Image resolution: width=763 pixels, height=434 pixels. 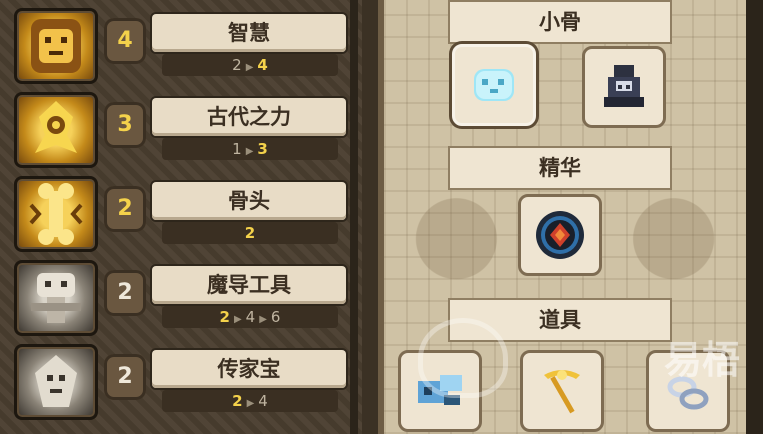 I want to click on silver-chain-icon, so click(x=688, y=393).